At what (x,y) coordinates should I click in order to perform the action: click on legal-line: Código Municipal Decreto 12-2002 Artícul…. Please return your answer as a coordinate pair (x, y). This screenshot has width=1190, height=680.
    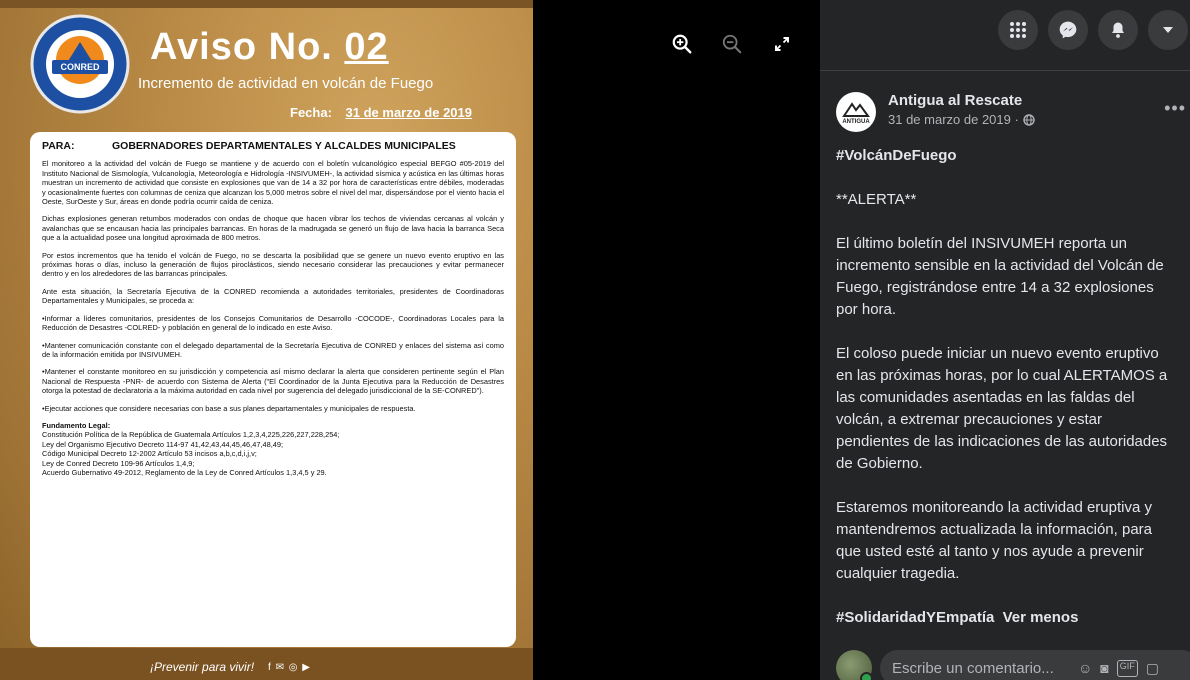
    Looking at the image, I should click on (149, 454).